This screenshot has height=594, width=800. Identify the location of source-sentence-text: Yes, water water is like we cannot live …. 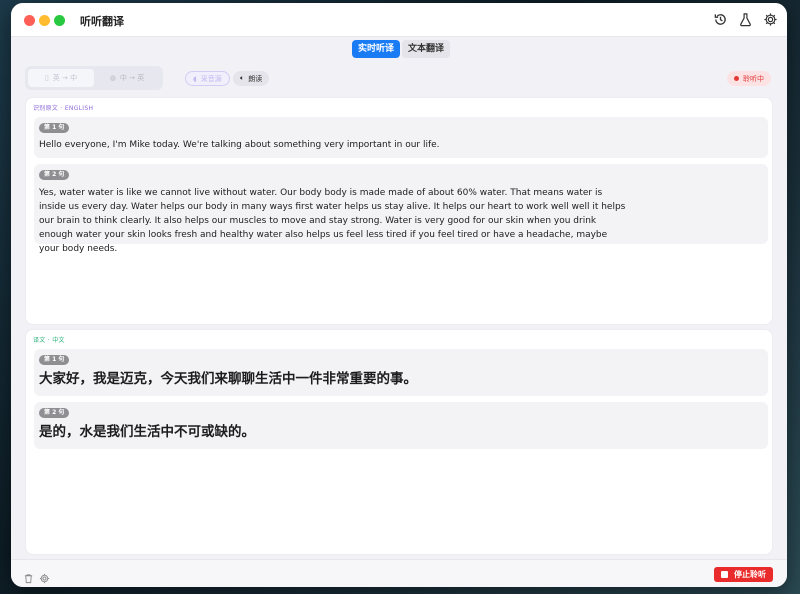
(332, 221).